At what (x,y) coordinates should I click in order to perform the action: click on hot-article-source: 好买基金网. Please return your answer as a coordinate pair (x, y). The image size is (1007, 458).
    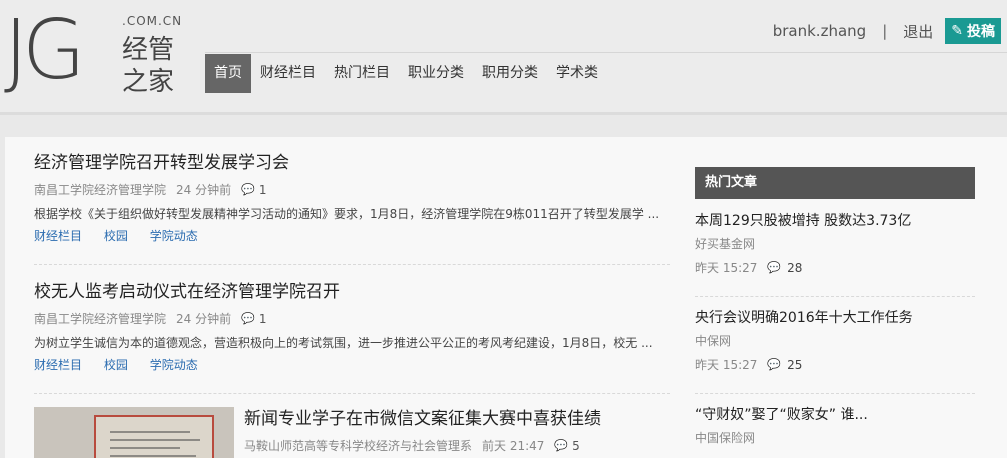
    Looking at the image, I should click on (725, 244).